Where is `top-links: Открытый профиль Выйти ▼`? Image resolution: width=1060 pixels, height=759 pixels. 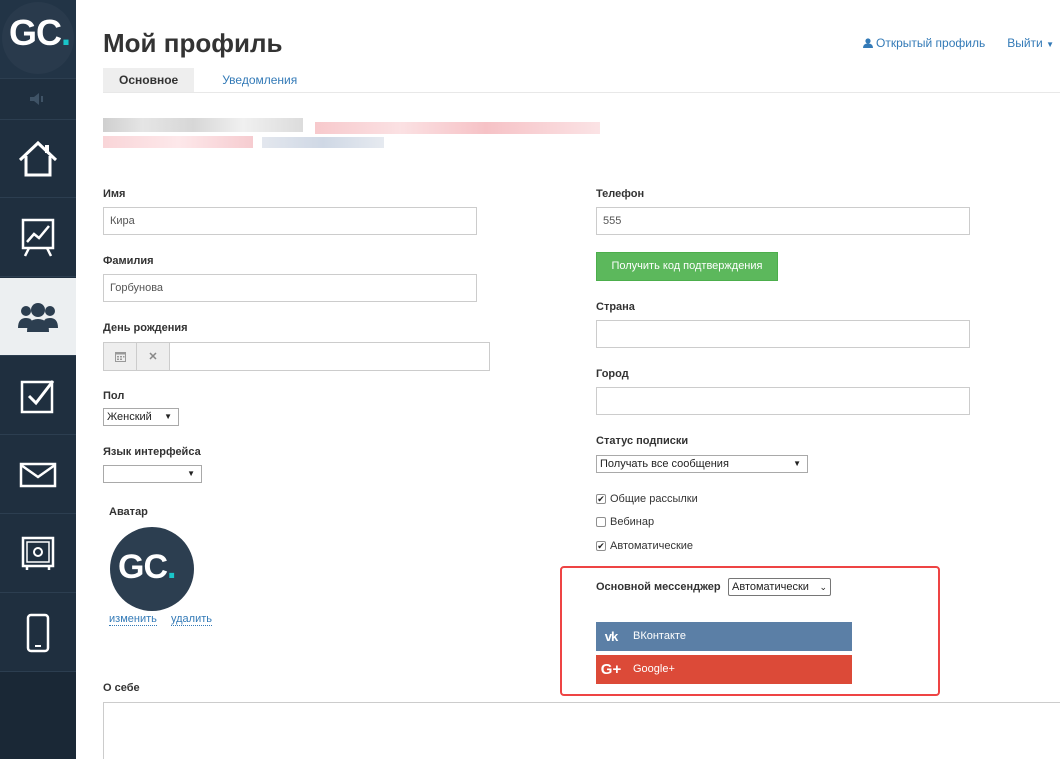
top-links: Открытый профиль Выйти ▼ is located at coordinates (958, 43).